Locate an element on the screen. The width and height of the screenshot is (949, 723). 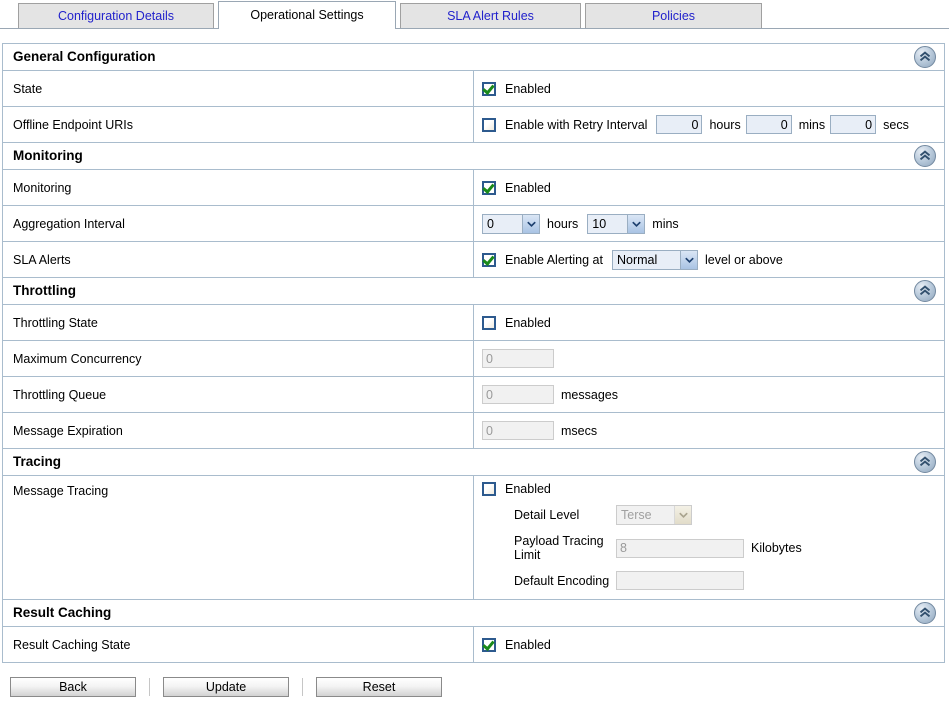
table-row: Monitoring Enabled is located at coordinates (473, 187).